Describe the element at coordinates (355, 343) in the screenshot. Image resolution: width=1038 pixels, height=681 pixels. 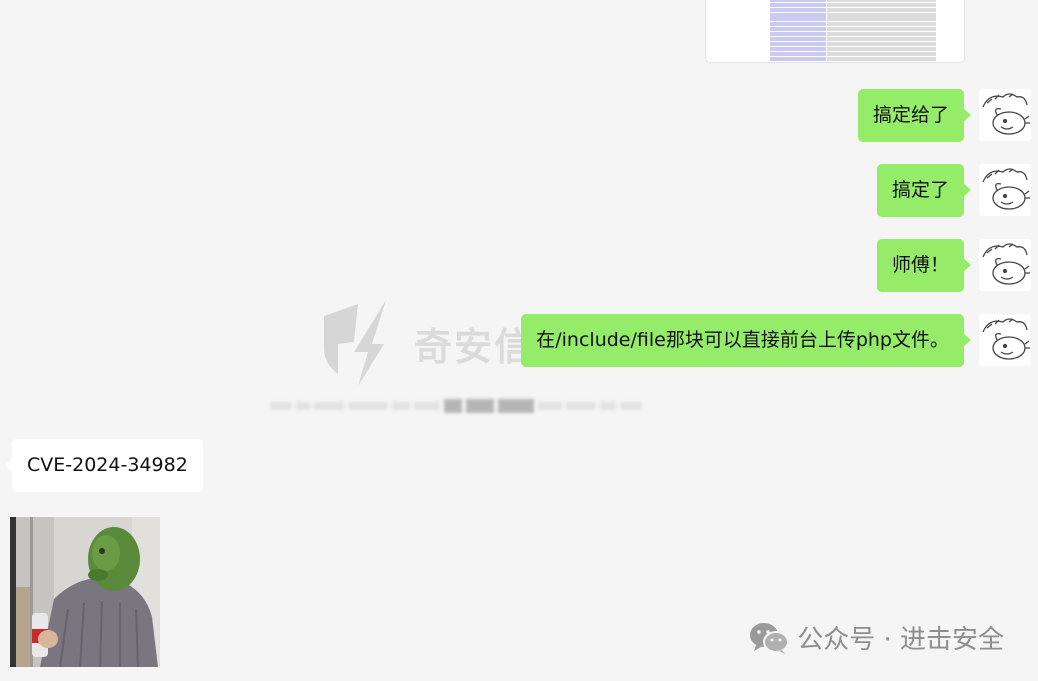
I see `lightning-shield-icon` at that location.